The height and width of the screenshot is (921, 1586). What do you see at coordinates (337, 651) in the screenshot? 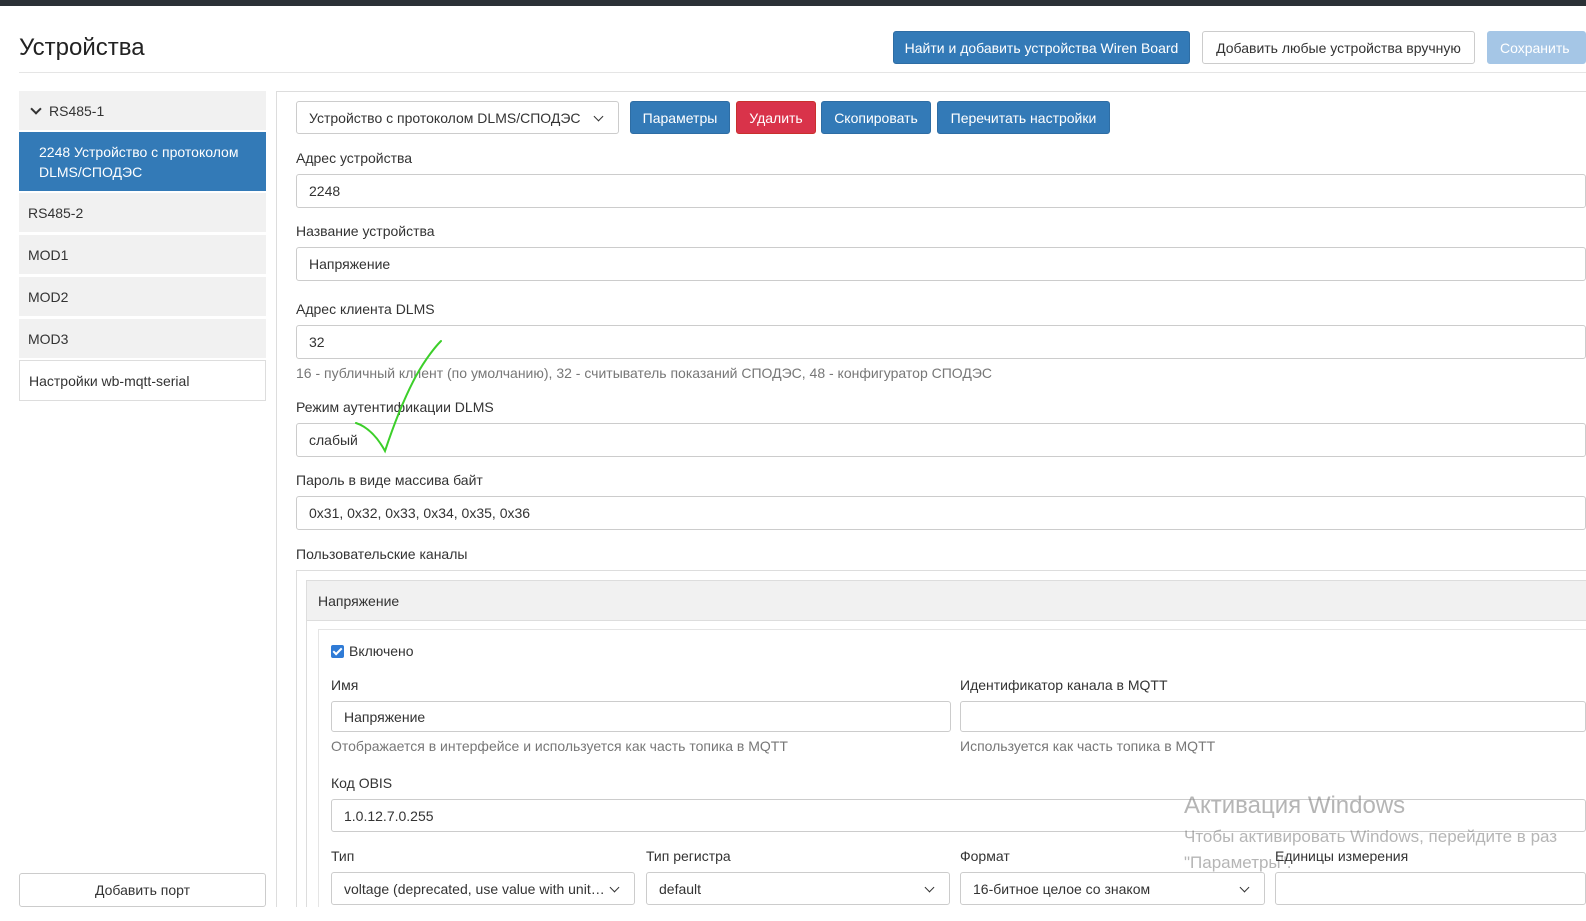
I see `enabled-checkbox` at bounding box center [337, 651].